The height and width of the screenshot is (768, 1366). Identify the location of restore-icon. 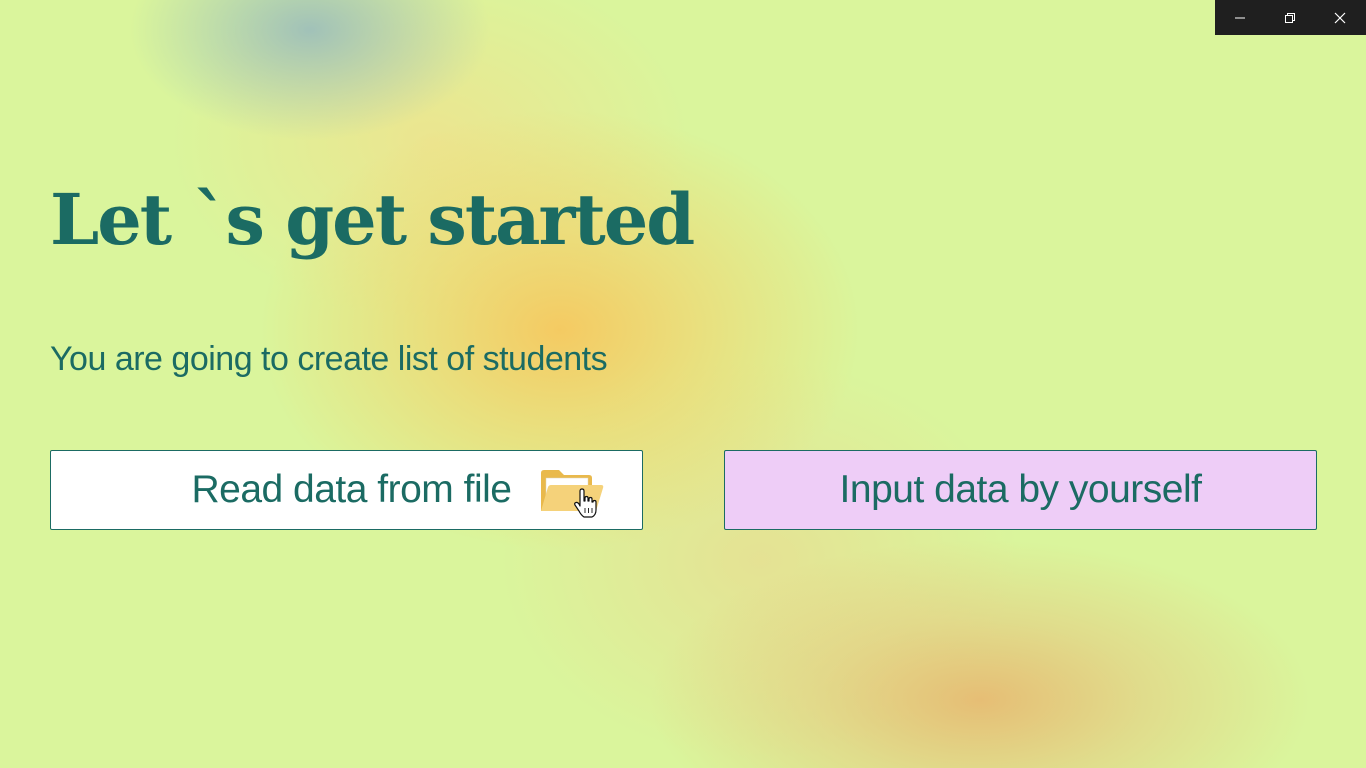
(1290, 17).